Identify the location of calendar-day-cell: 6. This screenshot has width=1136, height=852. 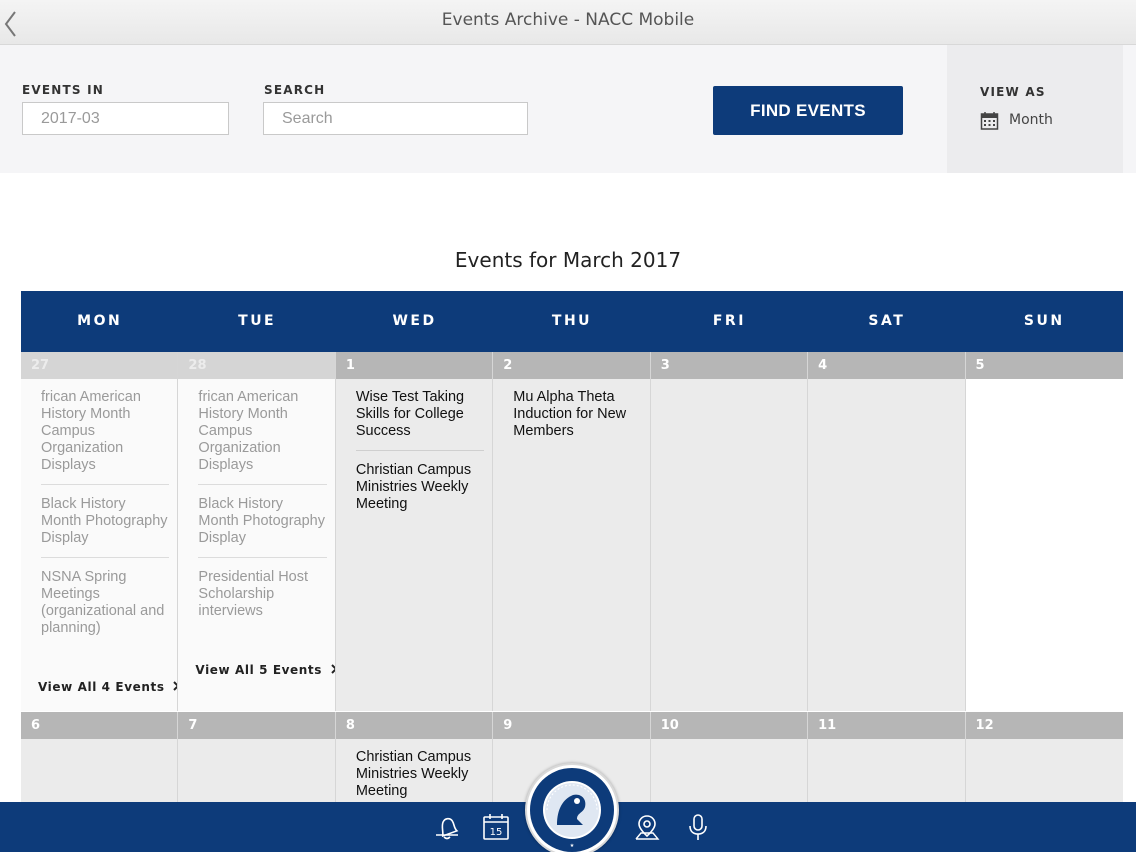
(100, 757).